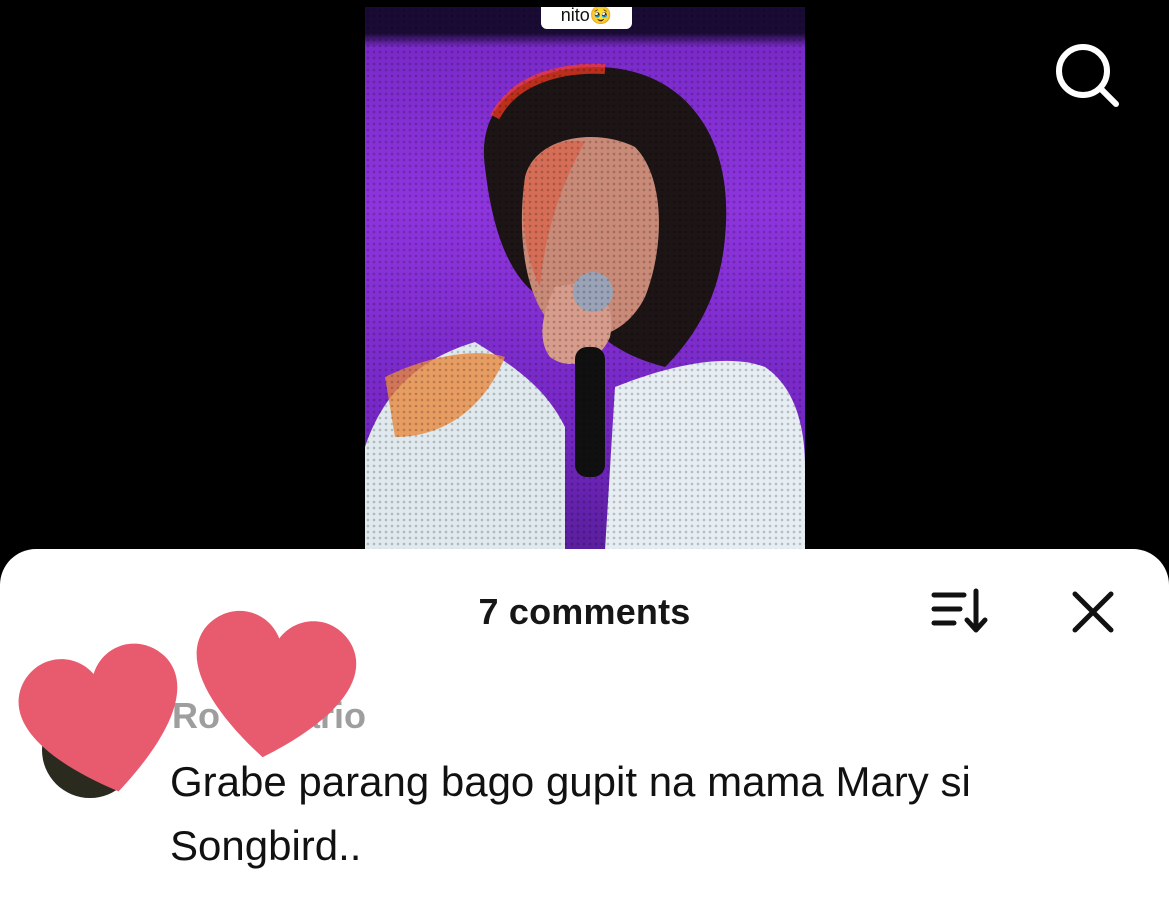 This screenshot has width=1169, height=915. I want to click on avatar, so click(90, 750).